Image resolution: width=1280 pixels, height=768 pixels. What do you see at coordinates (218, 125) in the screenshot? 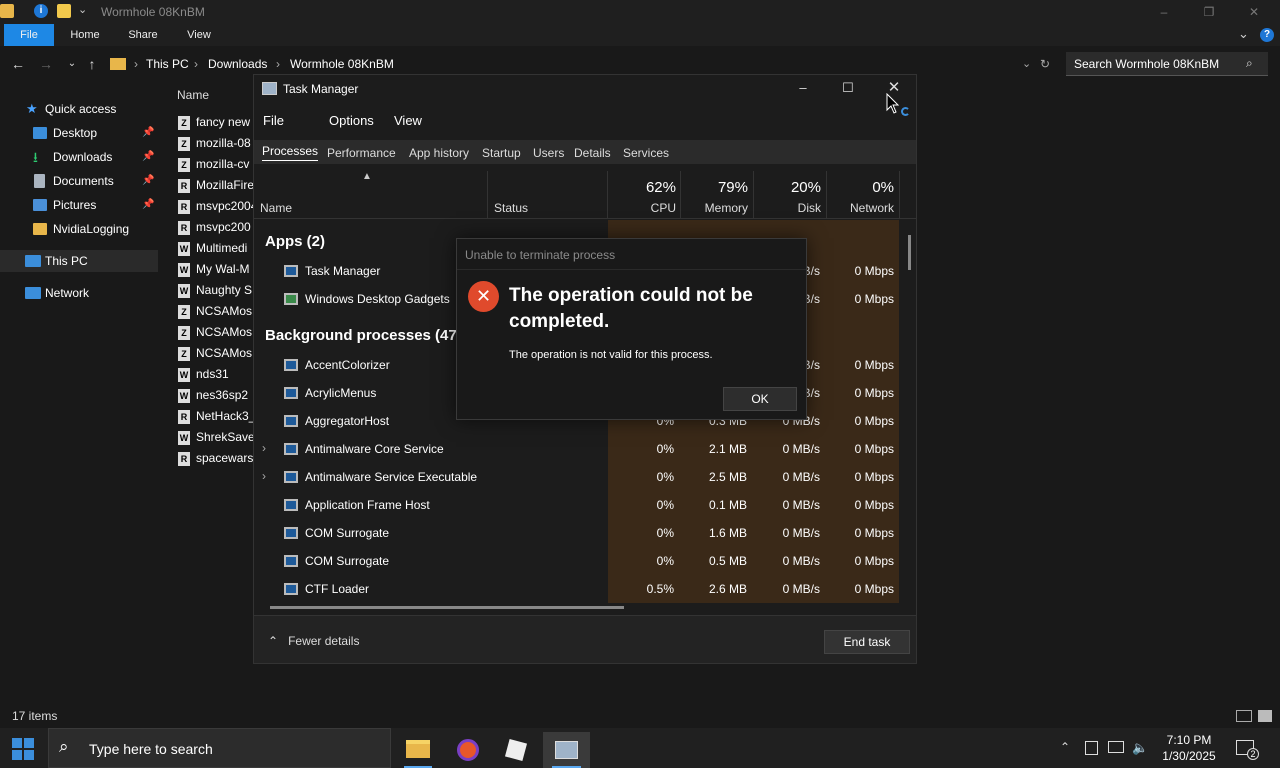
I see `file-item: Zfancy new` at bounding box center [218, 125].